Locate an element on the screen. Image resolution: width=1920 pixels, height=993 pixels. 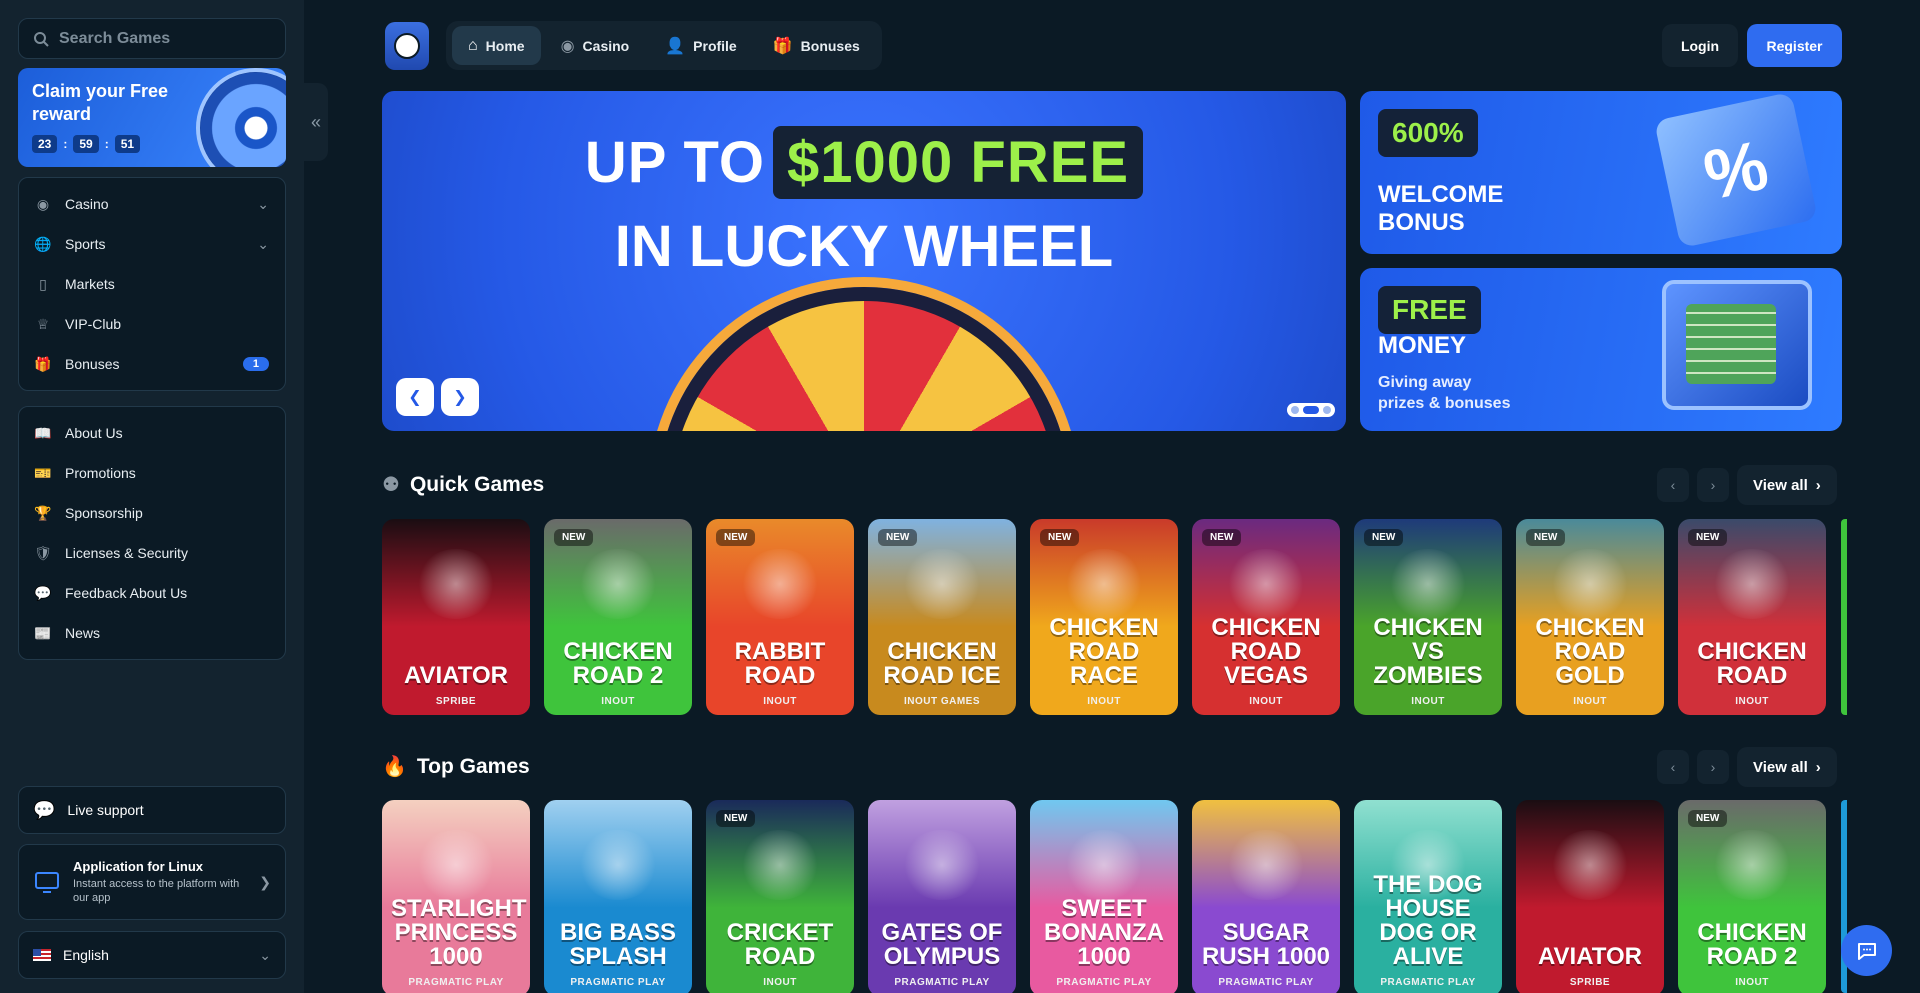
sidebar-item-about-us: 📖 About Us is located at coordinates (152, 433).